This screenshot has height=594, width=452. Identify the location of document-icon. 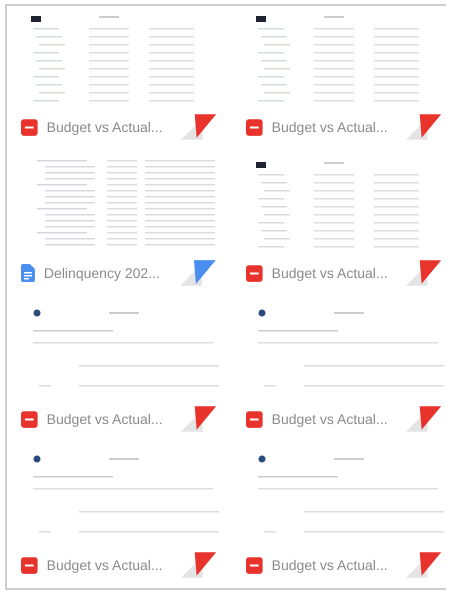
(28, 273).